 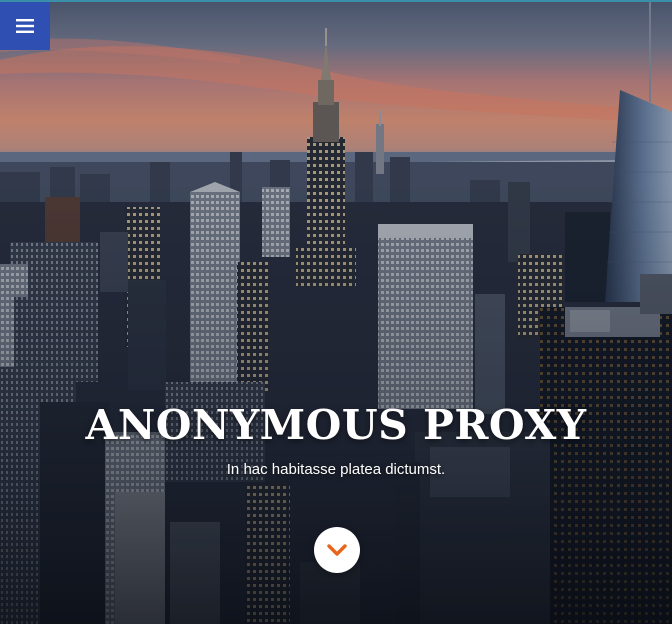 I want to click on hero-title: ANONYMOUS PROXY, so click(x=336, y=425).